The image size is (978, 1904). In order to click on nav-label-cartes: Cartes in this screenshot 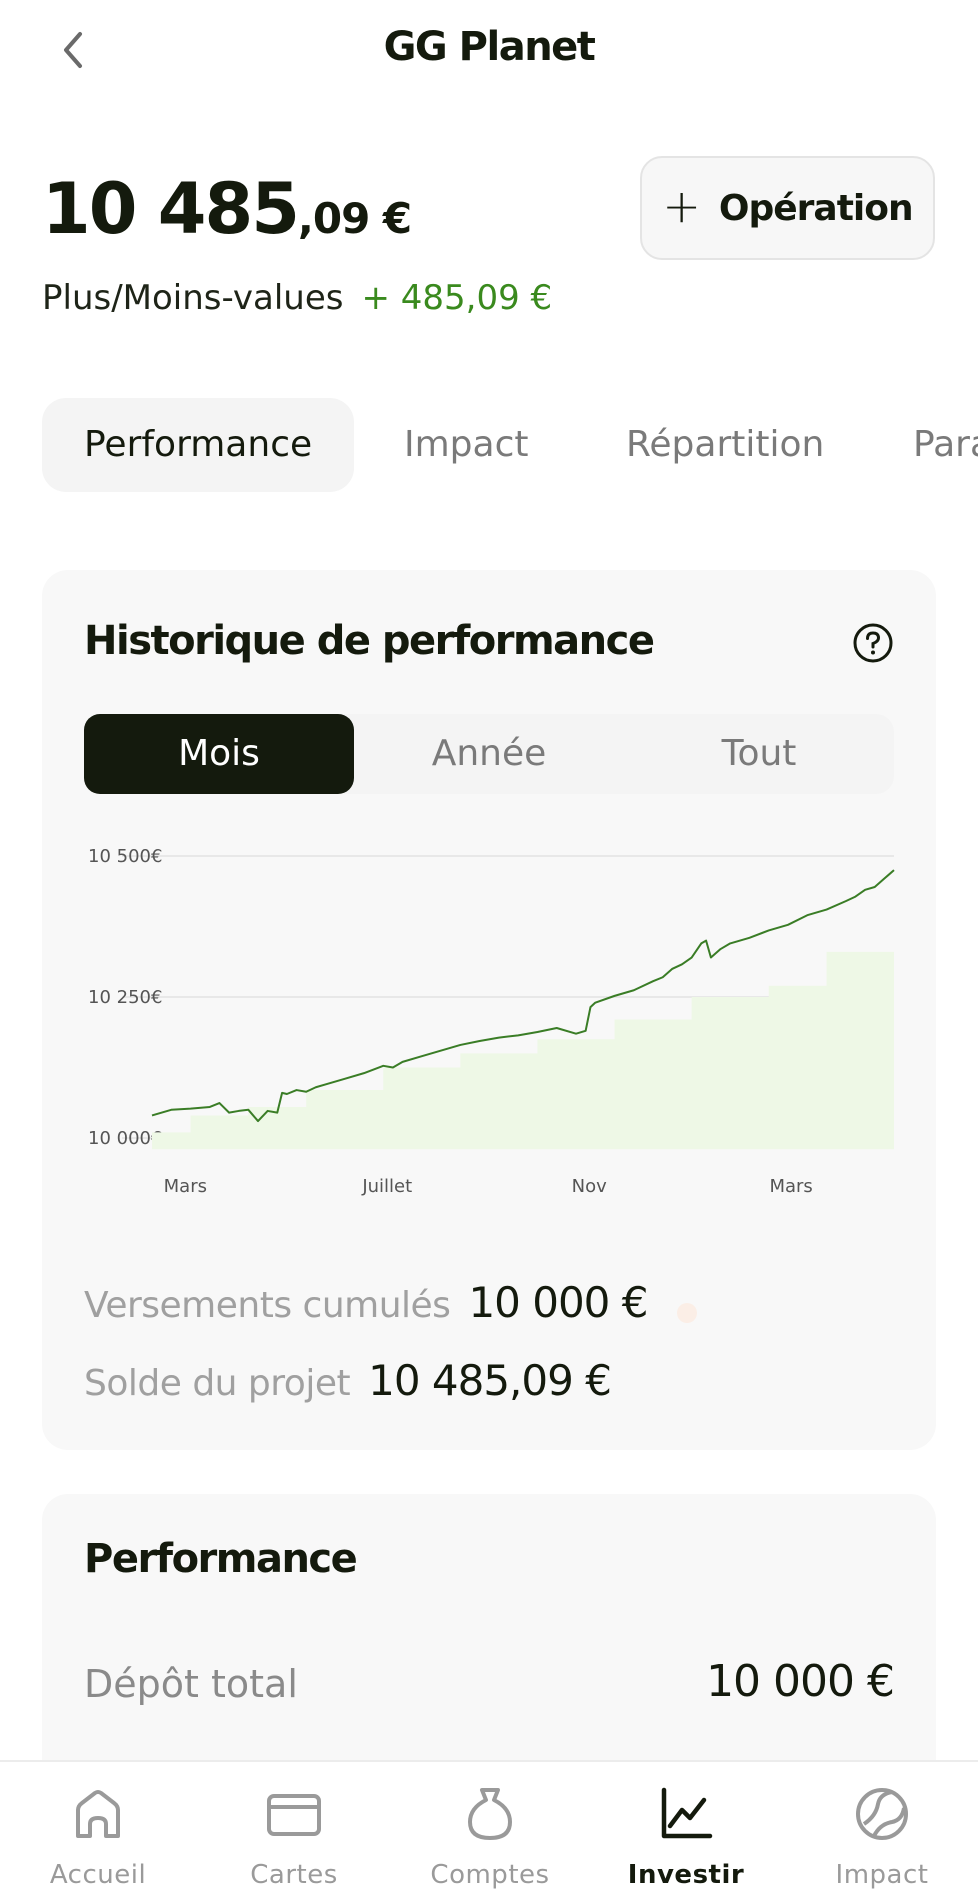, I will do `click(294, 1875)`.